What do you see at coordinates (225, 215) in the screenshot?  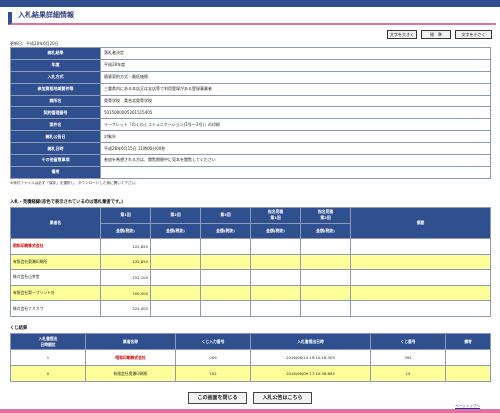 I see `col-round3: 第3回` at bounding box center [225, 215].